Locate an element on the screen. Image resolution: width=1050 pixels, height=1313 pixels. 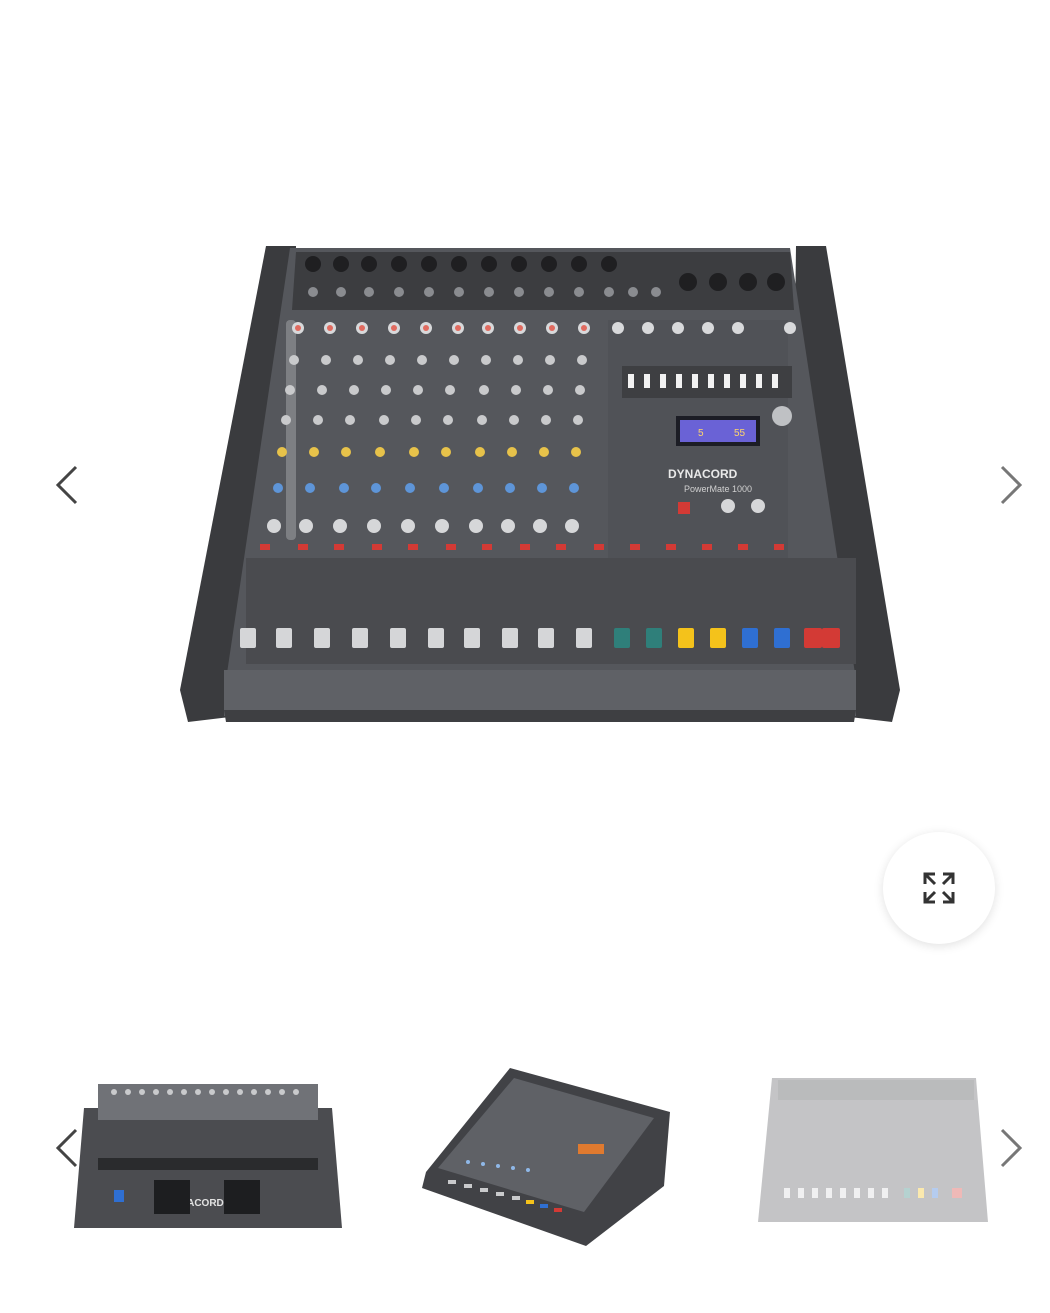
svg-text: PowerMate 1000 is located at coordinates (718, 489).